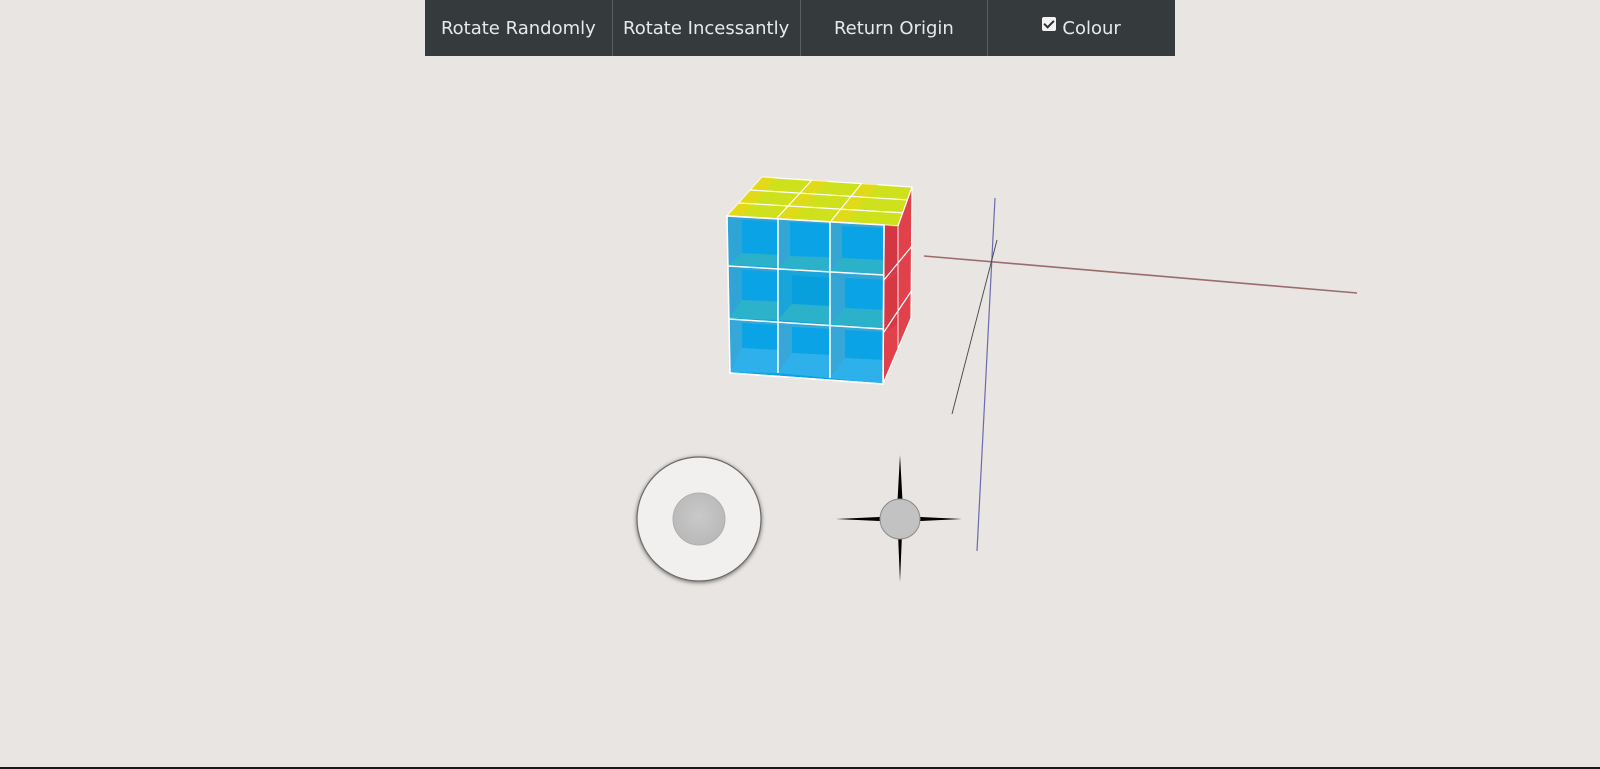 The width and height of the screenshot is (1600, 769). What do you see at coordinates (974, 327) in the screenshot?
I see `axis-z-line` at bounding box center [974, 327].